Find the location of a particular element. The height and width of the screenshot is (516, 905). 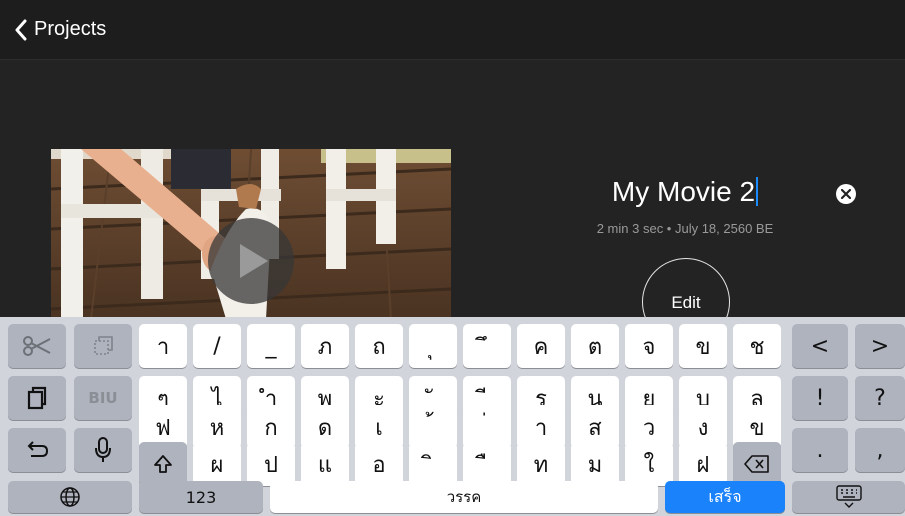

clipboard-icon is located at coordinates (37, 398).